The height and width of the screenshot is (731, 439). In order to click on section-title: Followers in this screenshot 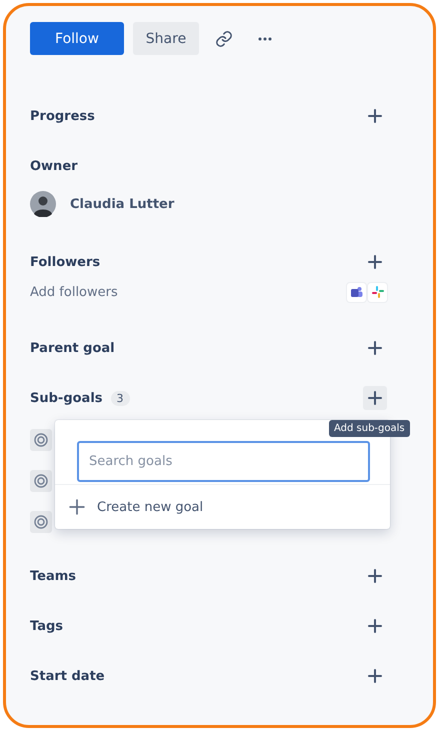, I will do `click(65, 262)`.